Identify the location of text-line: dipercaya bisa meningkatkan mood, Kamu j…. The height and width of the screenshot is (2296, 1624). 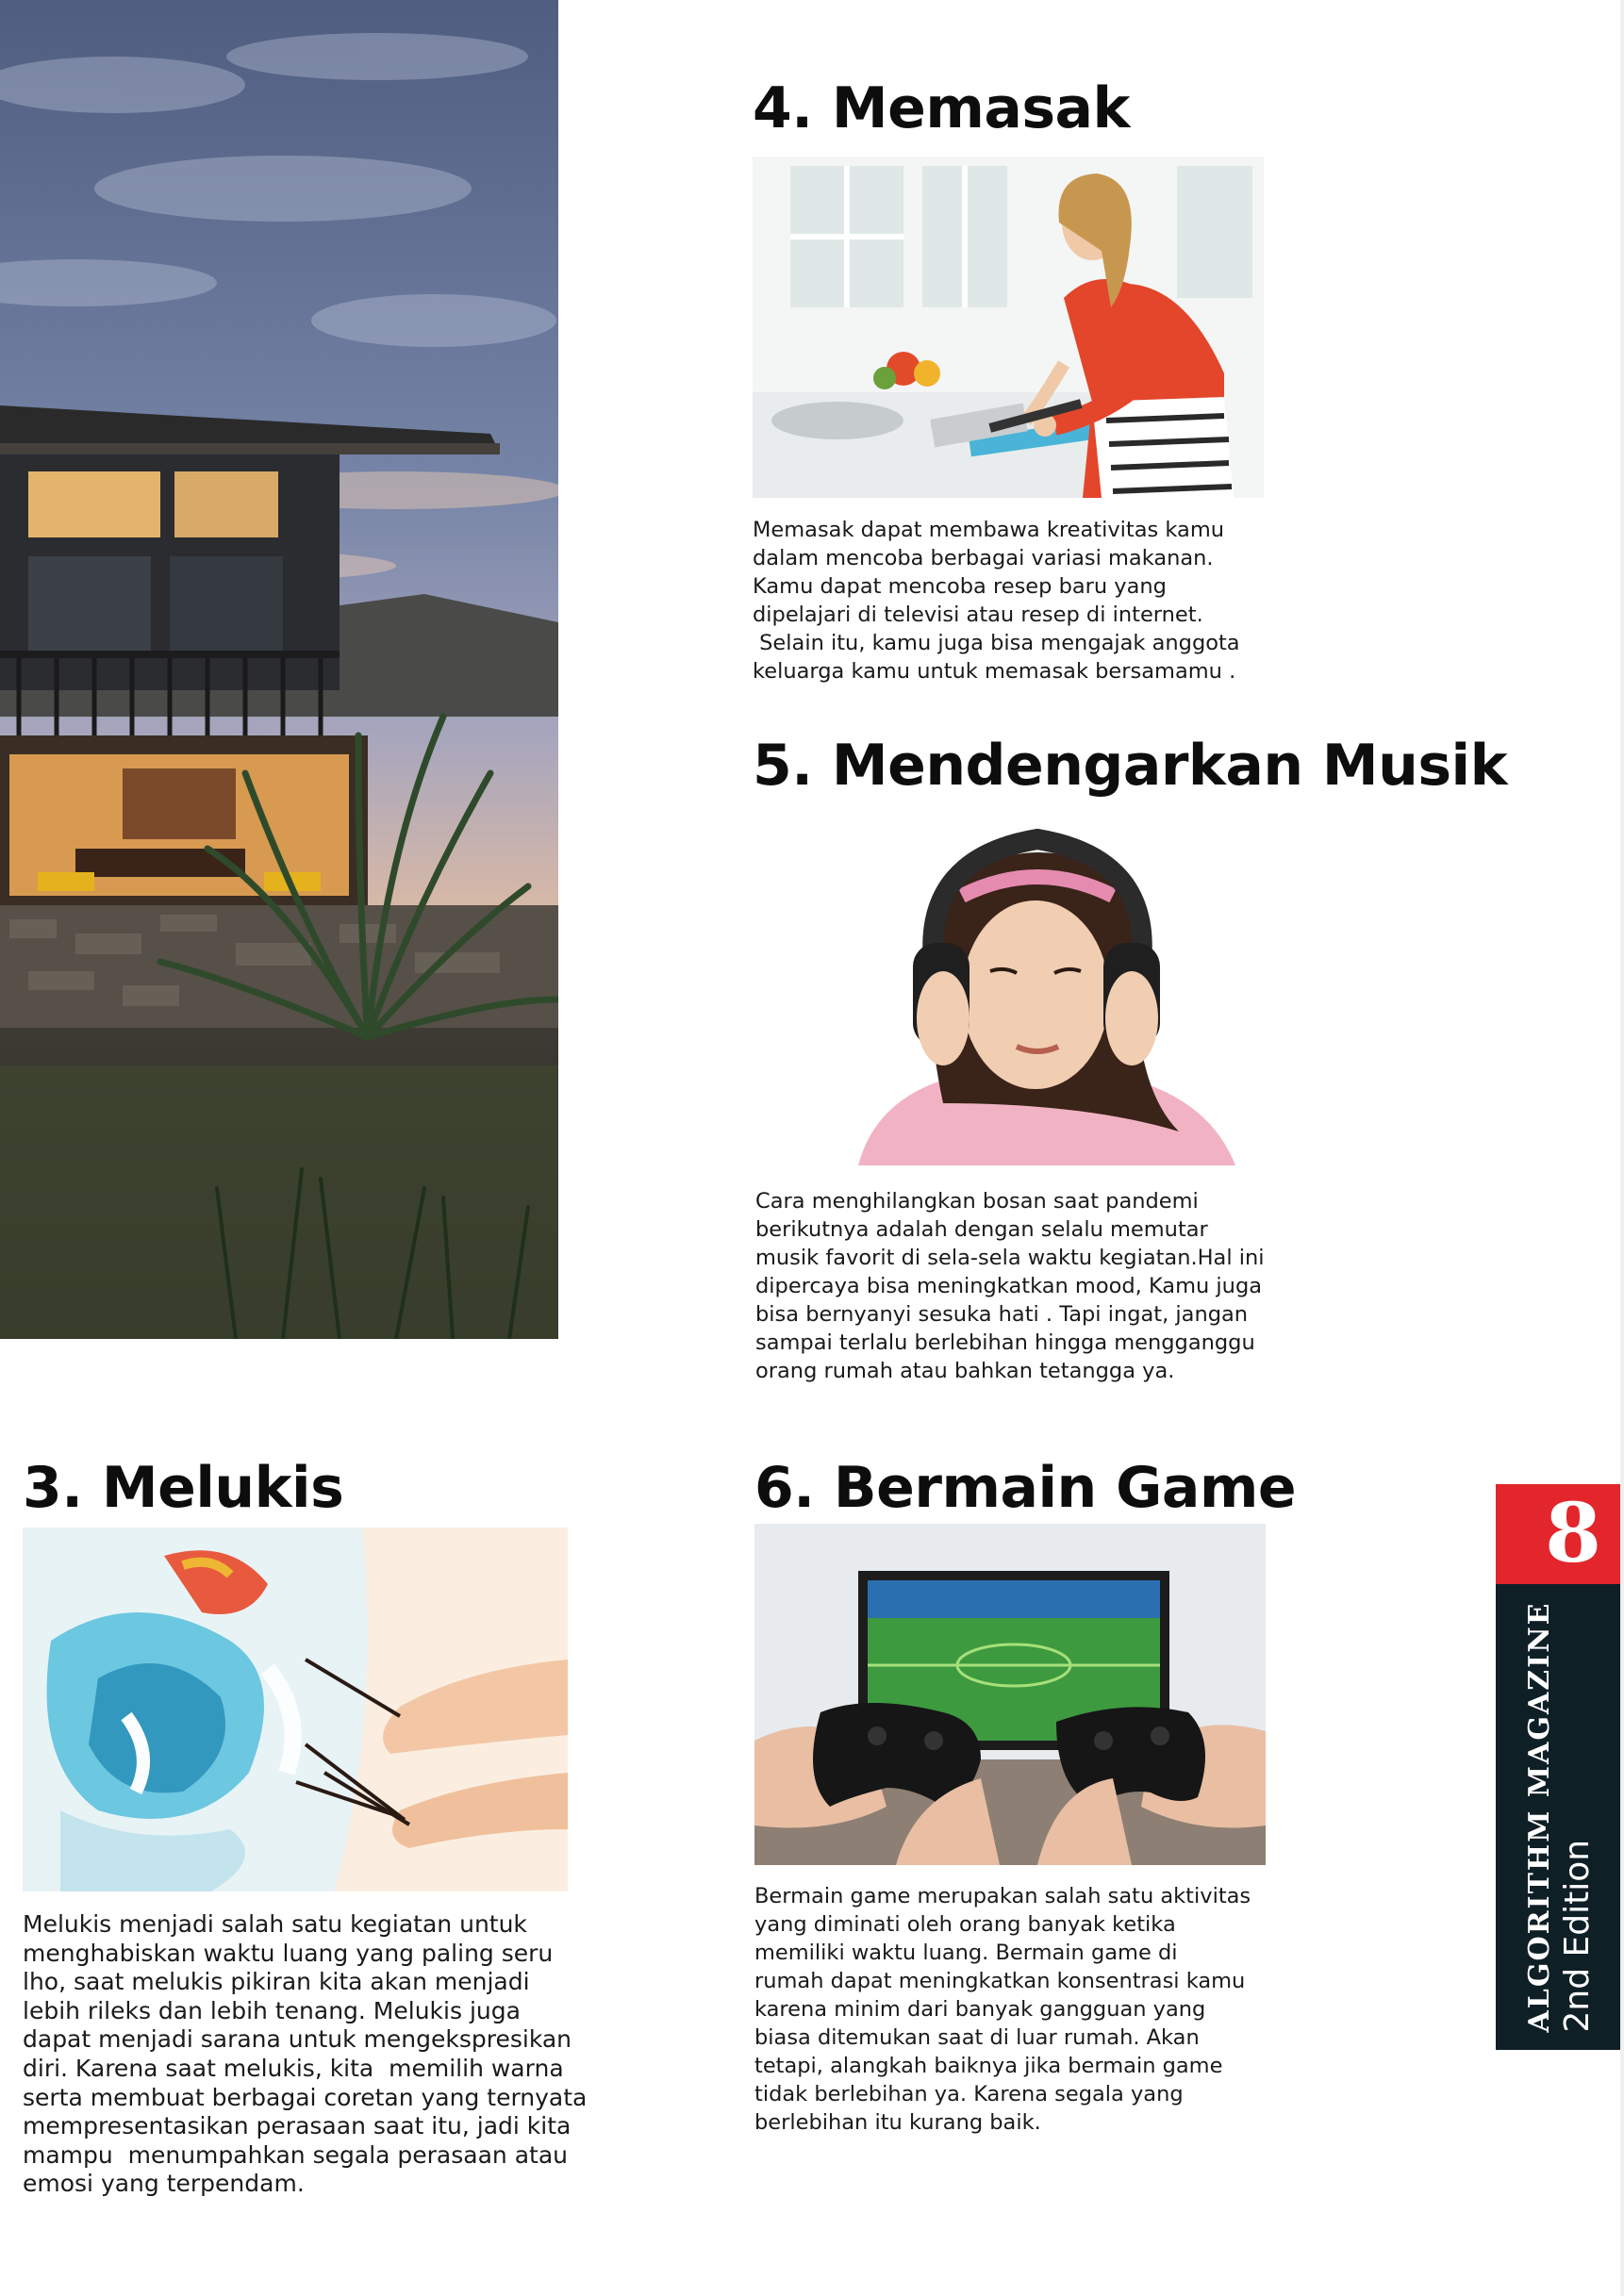
(1009, 1286).